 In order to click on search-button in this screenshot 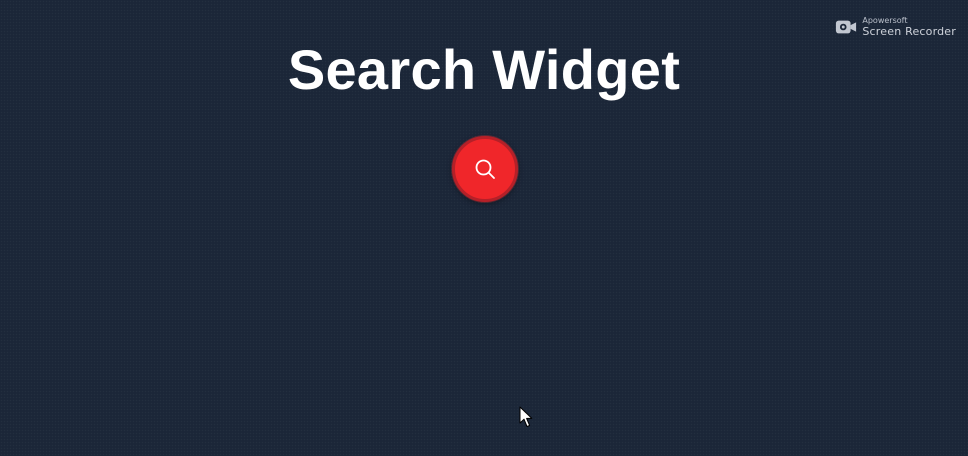, I will do `click(485, 169)`.